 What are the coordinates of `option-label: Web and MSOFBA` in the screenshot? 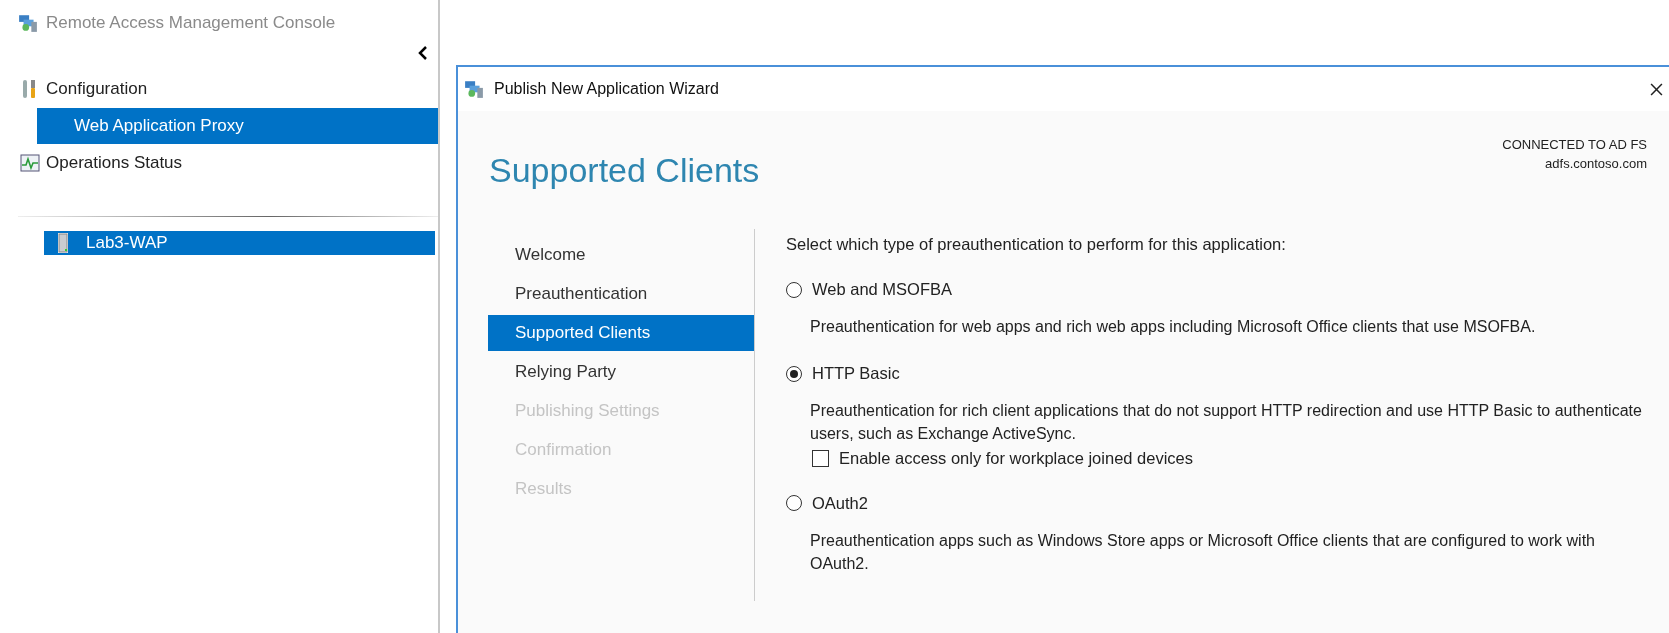 It's located at (882, 289).